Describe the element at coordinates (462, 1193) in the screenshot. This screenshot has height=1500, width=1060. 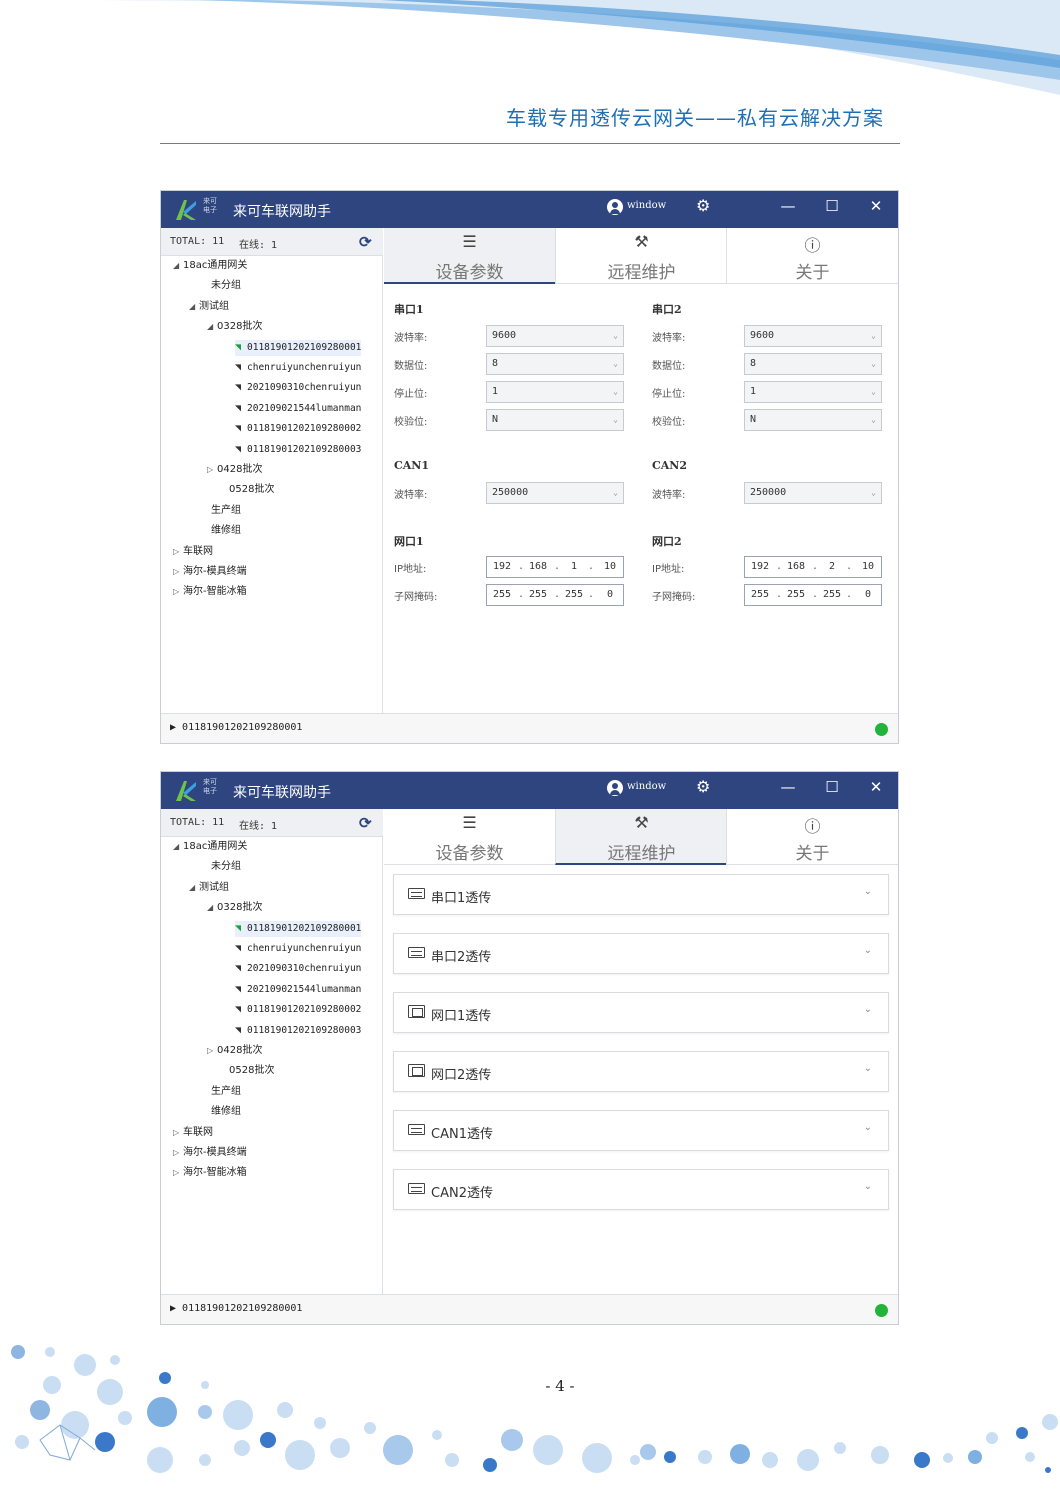
I see `item-label: CAN2透传` at that location.